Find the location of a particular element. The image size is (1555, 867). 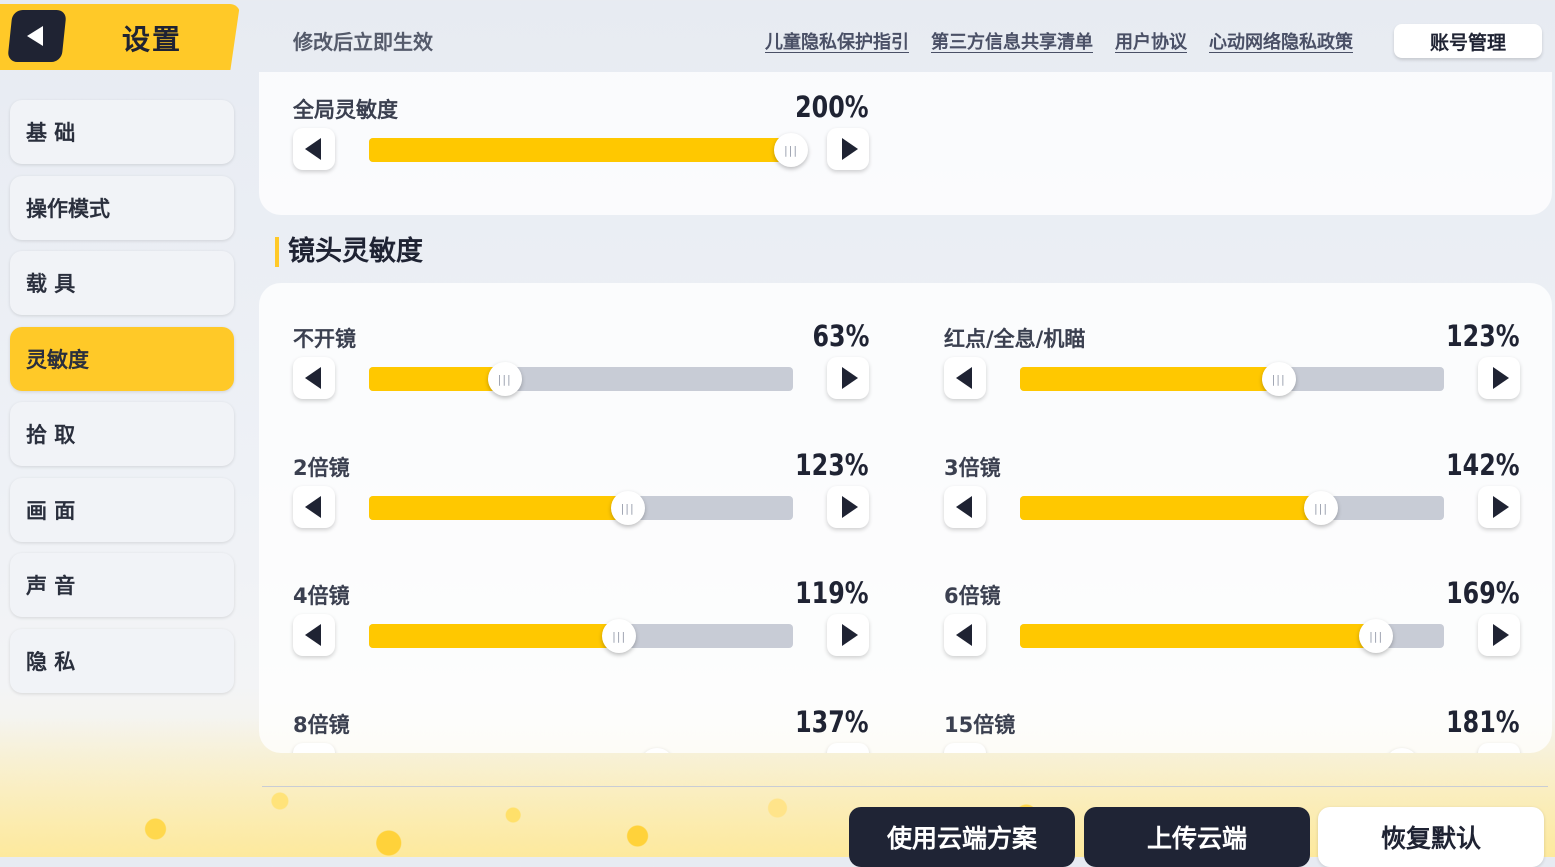

restore-default-button: 恢复默认 is located at coordinates (1431, 837).